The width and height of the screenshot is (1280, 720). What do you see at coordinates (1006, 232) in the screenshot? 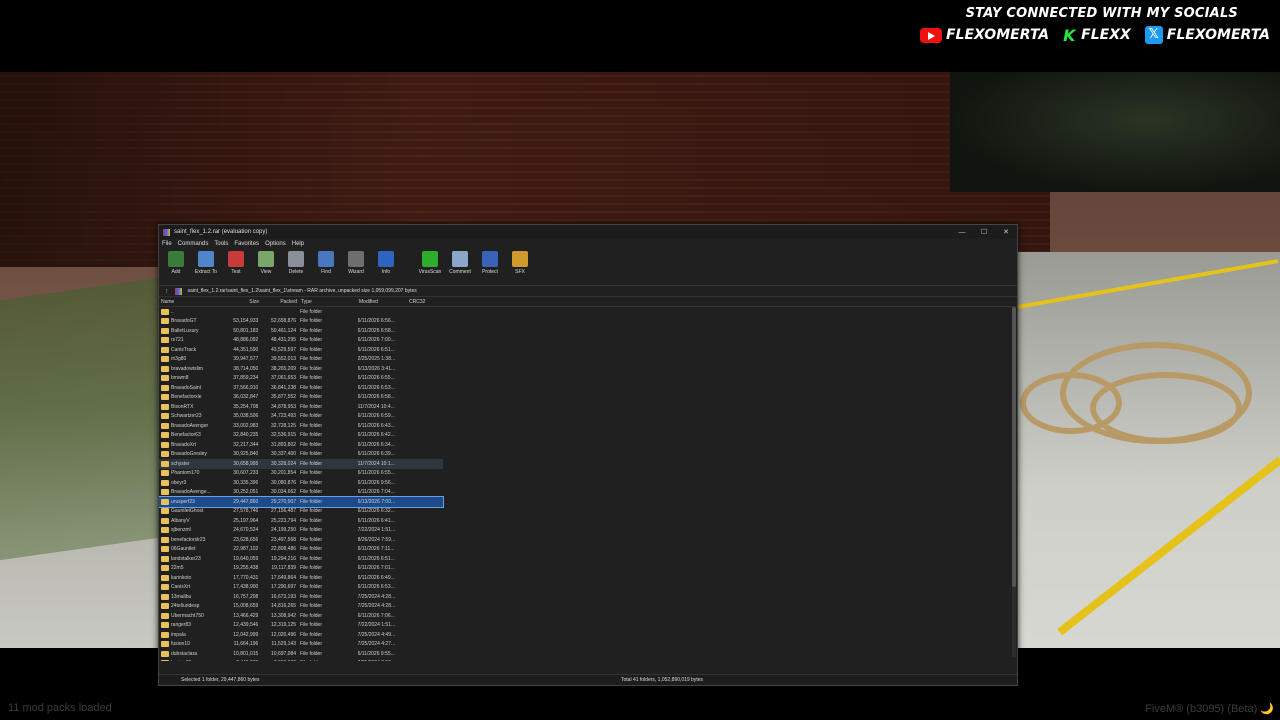
I see `close-button: ✕` at bounding box center [1006, 232].